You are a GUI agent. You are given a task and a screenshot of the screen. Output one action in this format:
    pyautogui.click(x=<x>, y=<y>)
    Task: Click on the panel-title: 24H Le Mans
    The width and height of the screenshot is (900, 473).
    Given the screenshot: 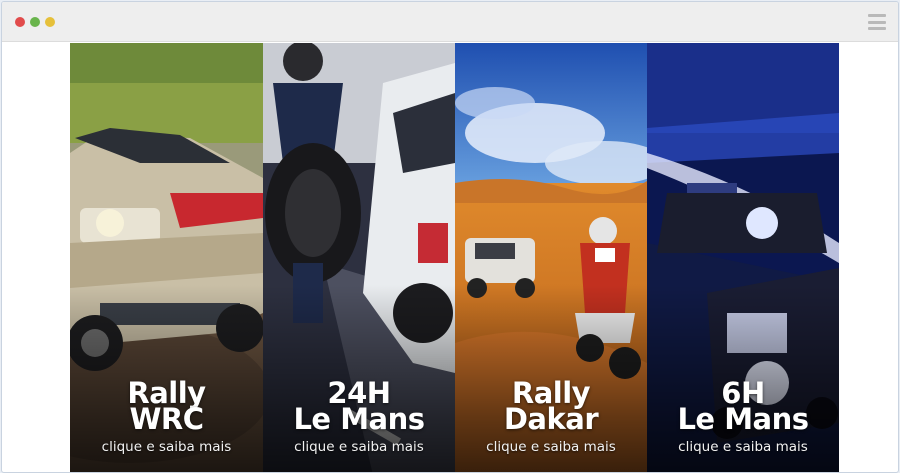 What is the action you would take?
    pyautogui.click(x=359, y=407)
    